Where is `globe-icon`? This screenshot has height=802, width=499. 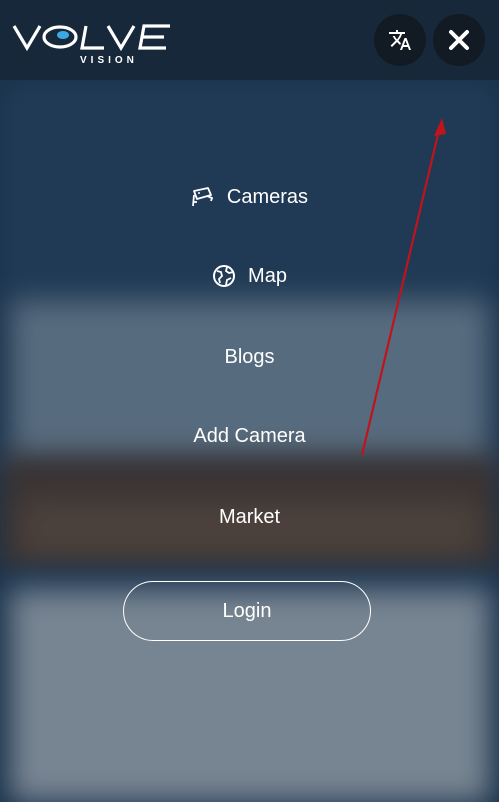
globe-icon is located at coordinates (224, 276).